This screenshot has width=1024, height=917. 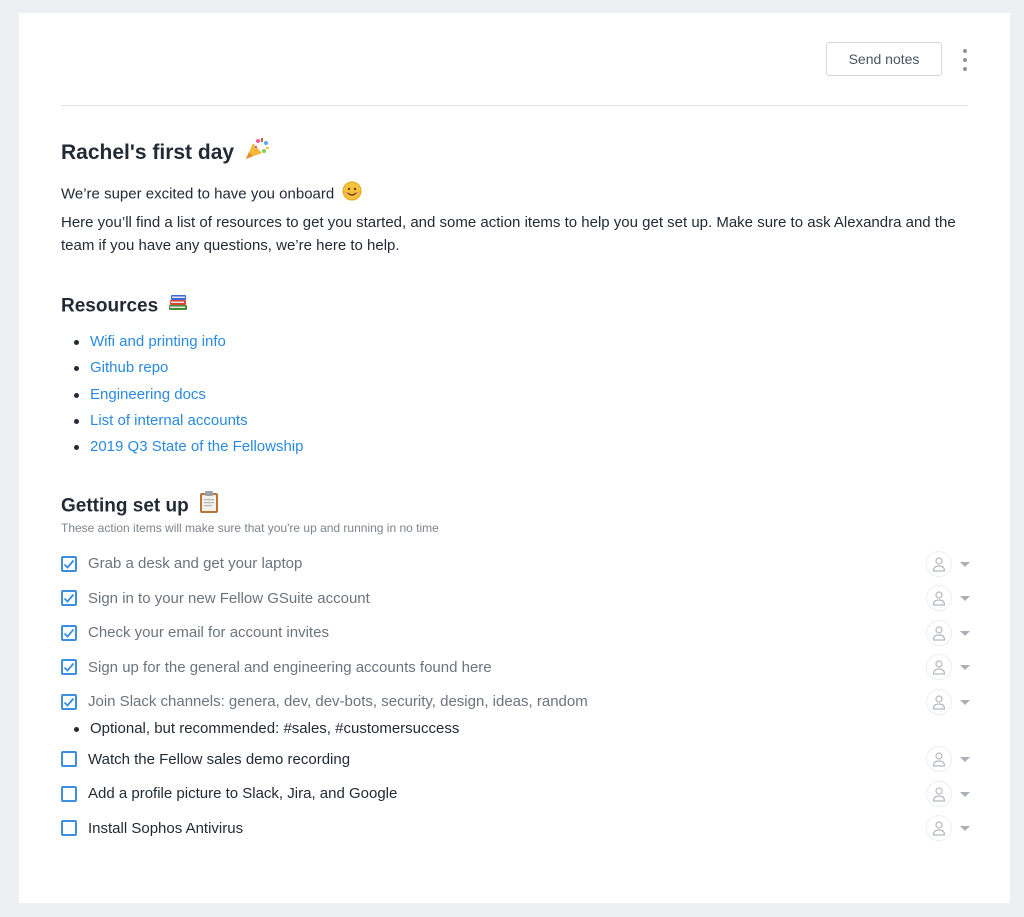 What do you see at coordinates (257, 153) in the screenshot?
I see `party-popper-emoji-icon` at bounding box center [257, 153].